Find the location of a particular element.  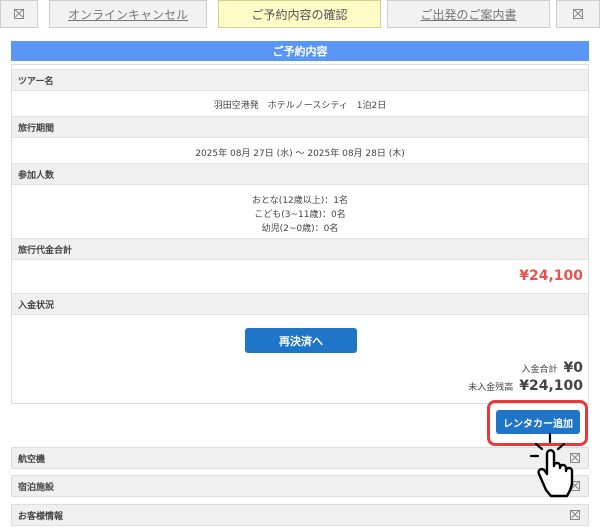

total-price-label: 旅行代金合計 is located at coordinates (45, 250).